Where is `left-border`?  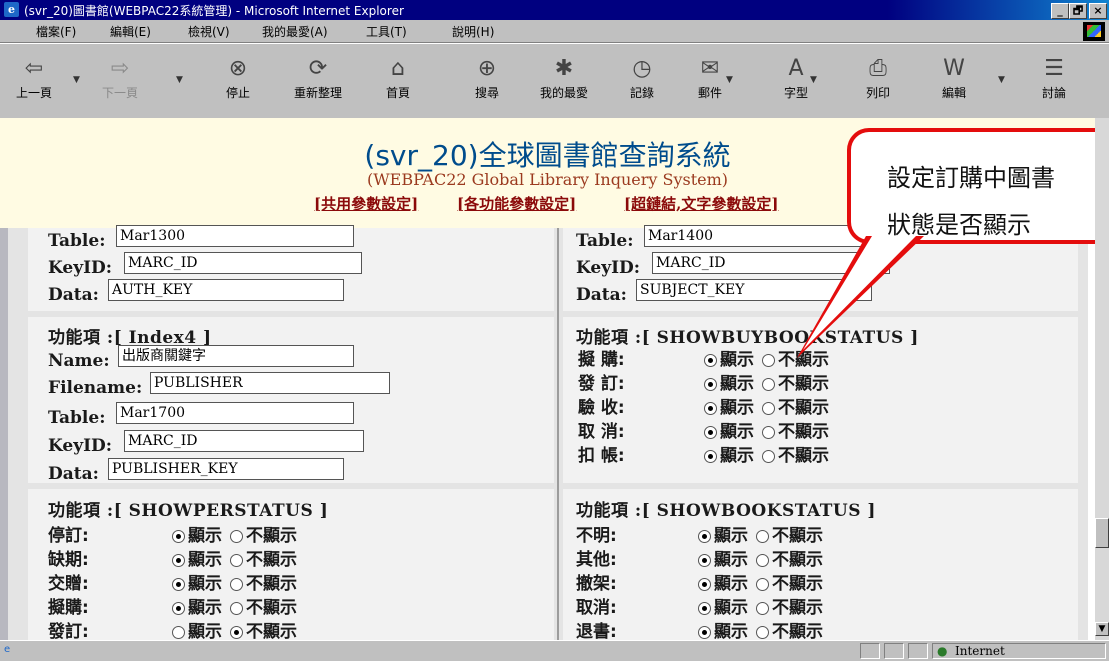
left-border is located at coordinates (4, 434).